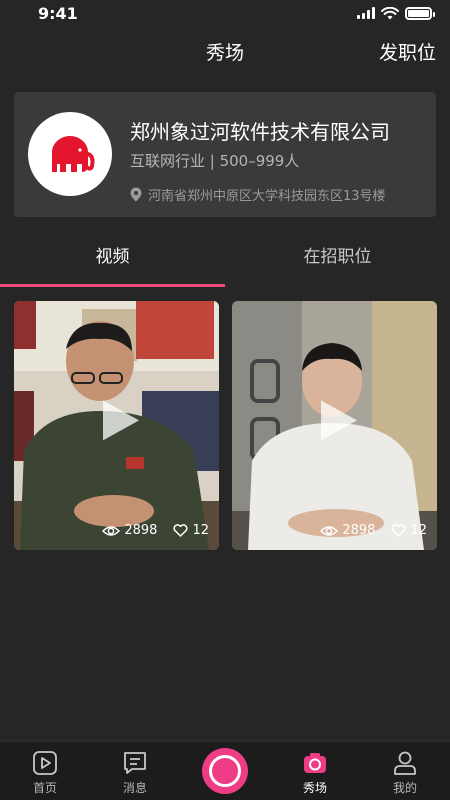  What do you see at coordinates (58, 13) in the screenshot?
I see `status-time: 9:41` at bounding box center [58, 13].